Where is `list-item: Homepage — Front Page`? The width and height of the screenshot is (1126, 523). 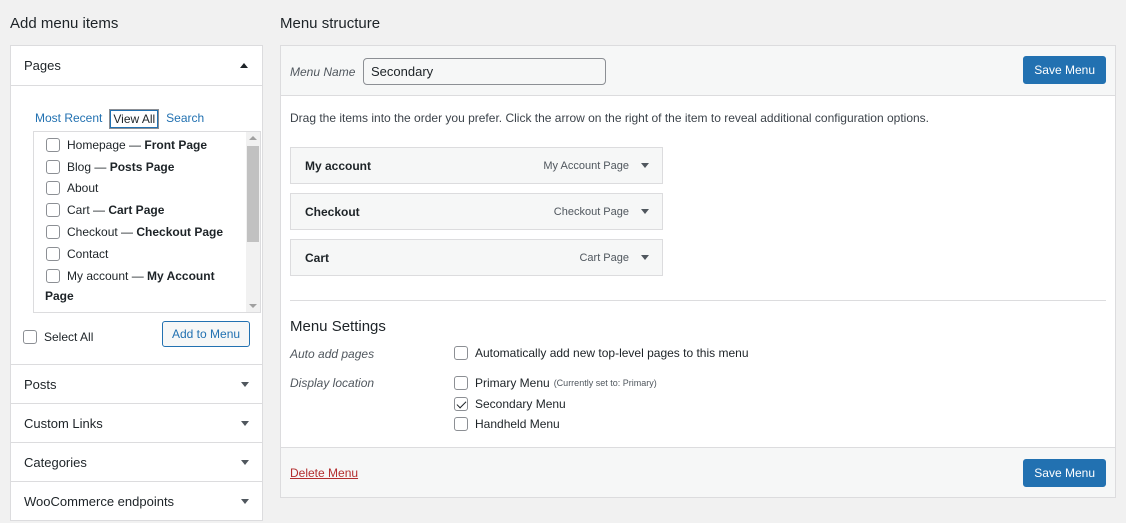
list-item: Homepage — Front Page is located at coordinates (147, 145).